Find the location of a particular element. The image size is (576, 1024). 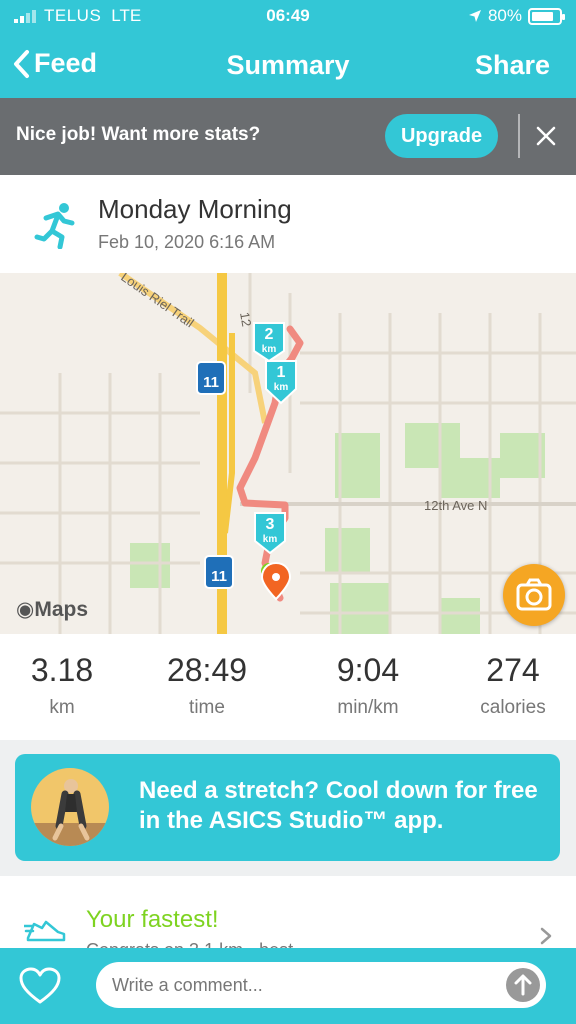

stat-distance: 3.18 km is located at coordinates (66, 685).